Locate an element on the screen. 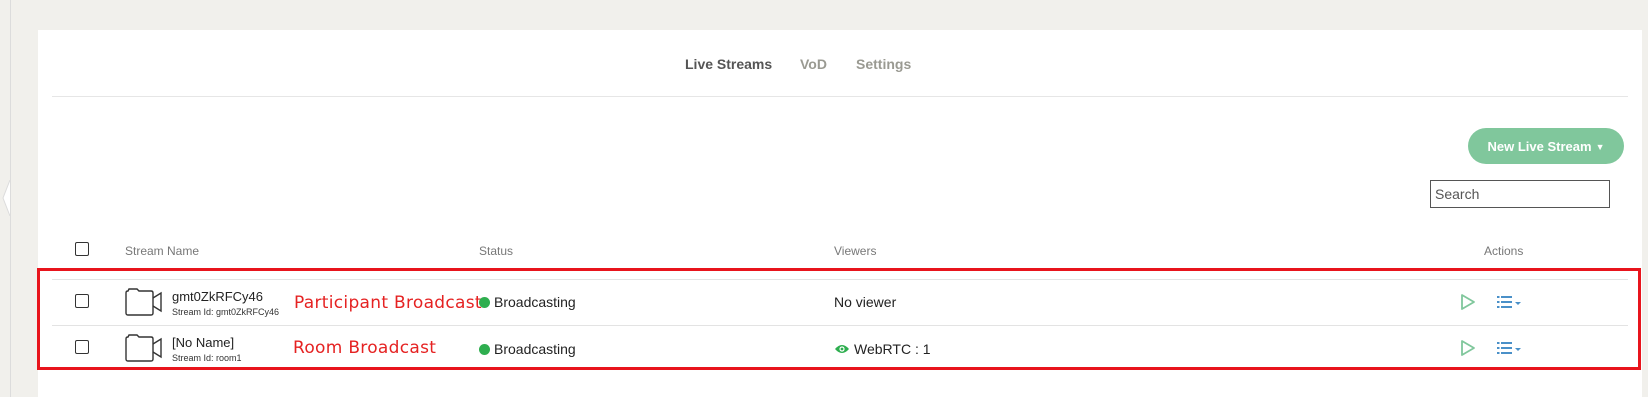 The image size is (1648, 397). viewers-text: WebRTC : 1 is located at coordinates (892, 349).